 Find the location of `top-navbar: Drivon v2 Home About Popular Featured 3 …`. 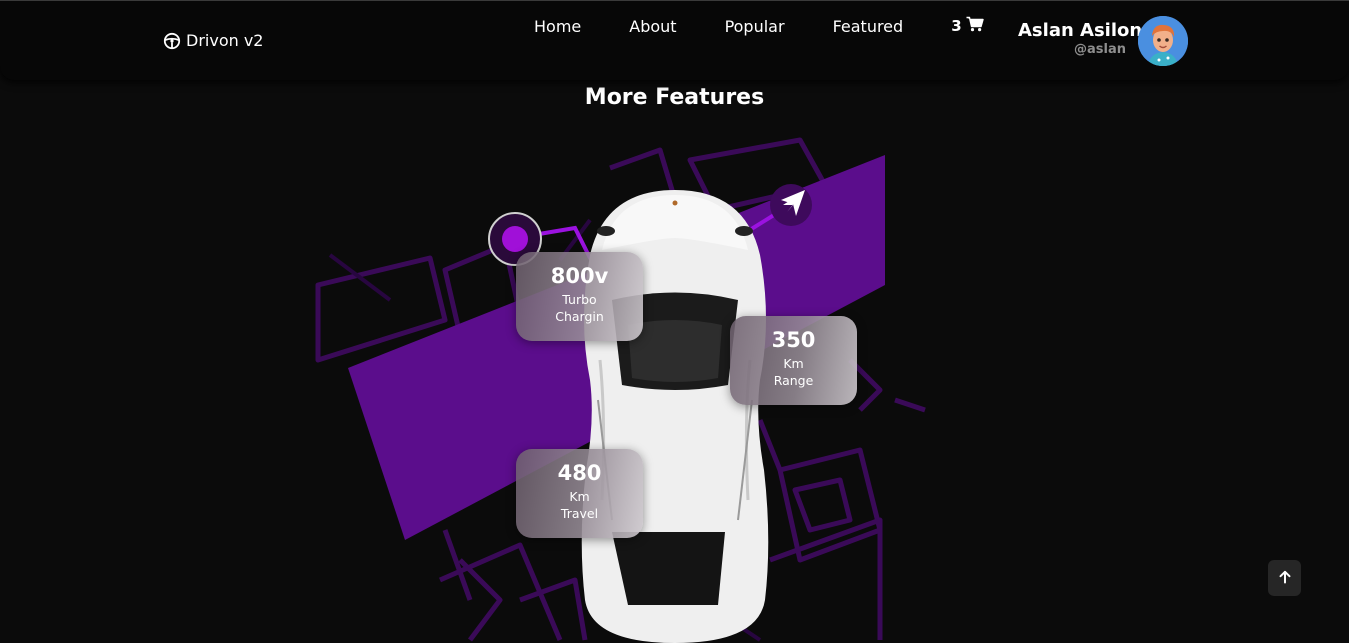

top-navbar: Drivon v2 Home About Popular Featured 3 … is located at coordinates (674, 40).